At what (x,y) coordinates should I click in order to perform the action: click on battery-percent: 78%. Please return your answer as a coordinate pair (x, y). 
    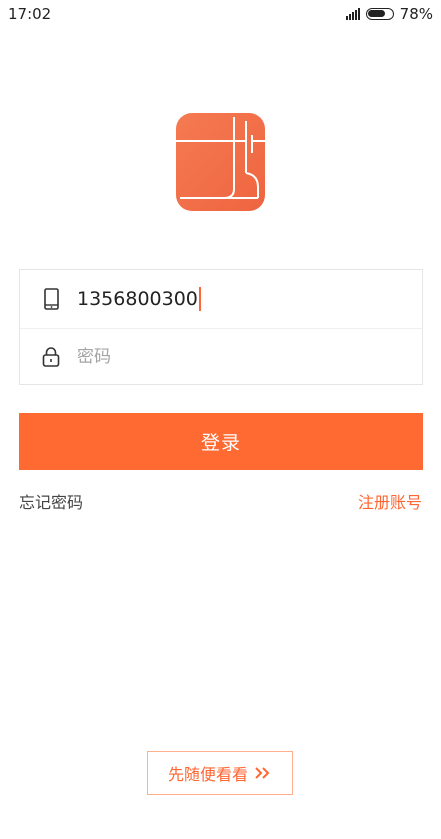
    Looking at the image, I should click on (416, 14).